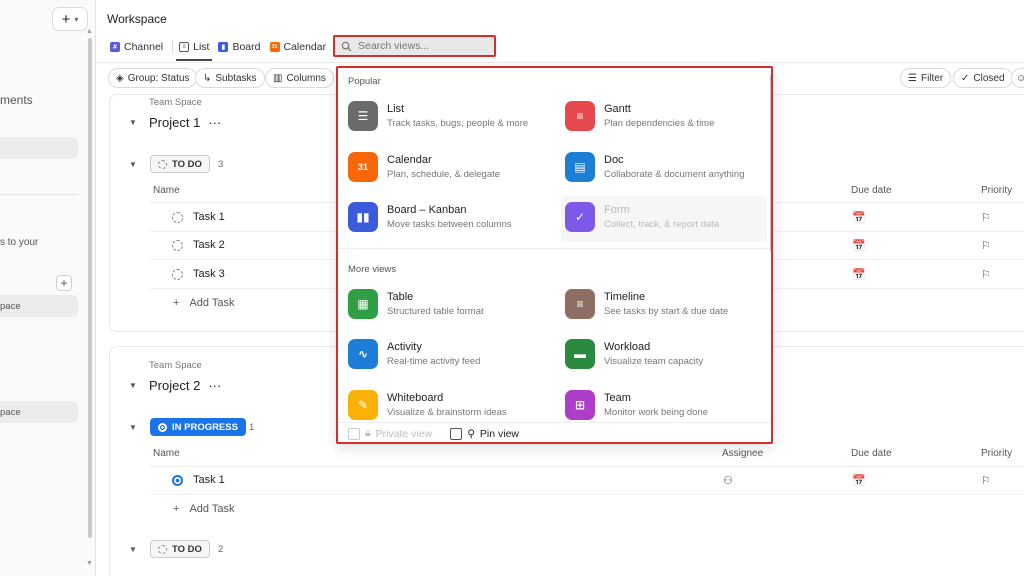 The height and width of the screenshot is (576, 1024). I want to click on subtasks-button: ↳ Subtasks, so click(230, 78).